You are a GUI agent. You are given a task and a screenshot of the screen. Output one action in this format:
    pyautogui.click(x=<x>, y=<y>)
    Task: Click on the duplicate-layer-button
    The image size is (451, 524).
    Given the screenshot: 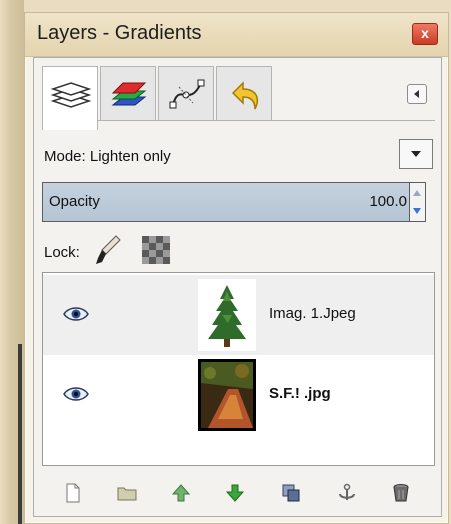 What is the action you would take?
    pyautogui.click(x=291, y=493)
    